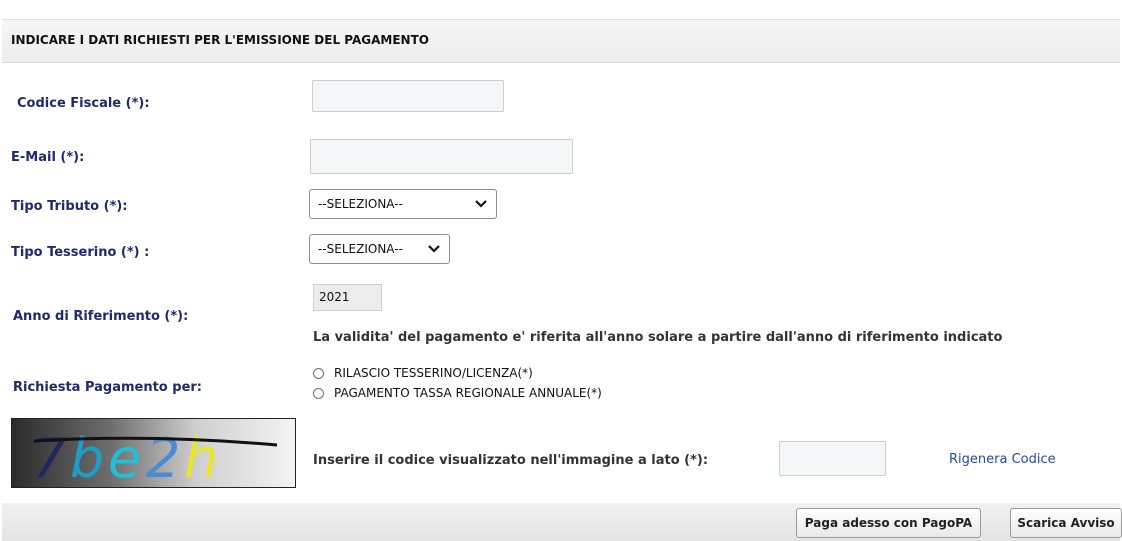  What do you see at coordinates (163, 457) in the screenshot?
I see `svg-text: 2` at bounding box center [163, 457].